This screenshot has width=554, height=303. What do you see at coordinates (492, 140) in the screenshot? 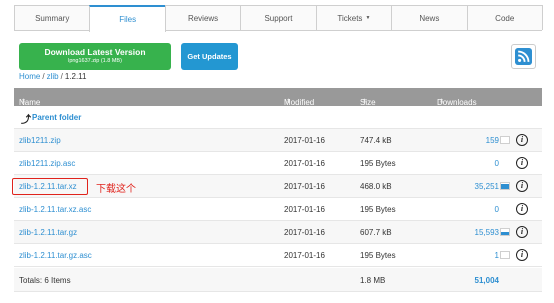
I see `file-downloads-link: 159` at bounding box center [492, 140].